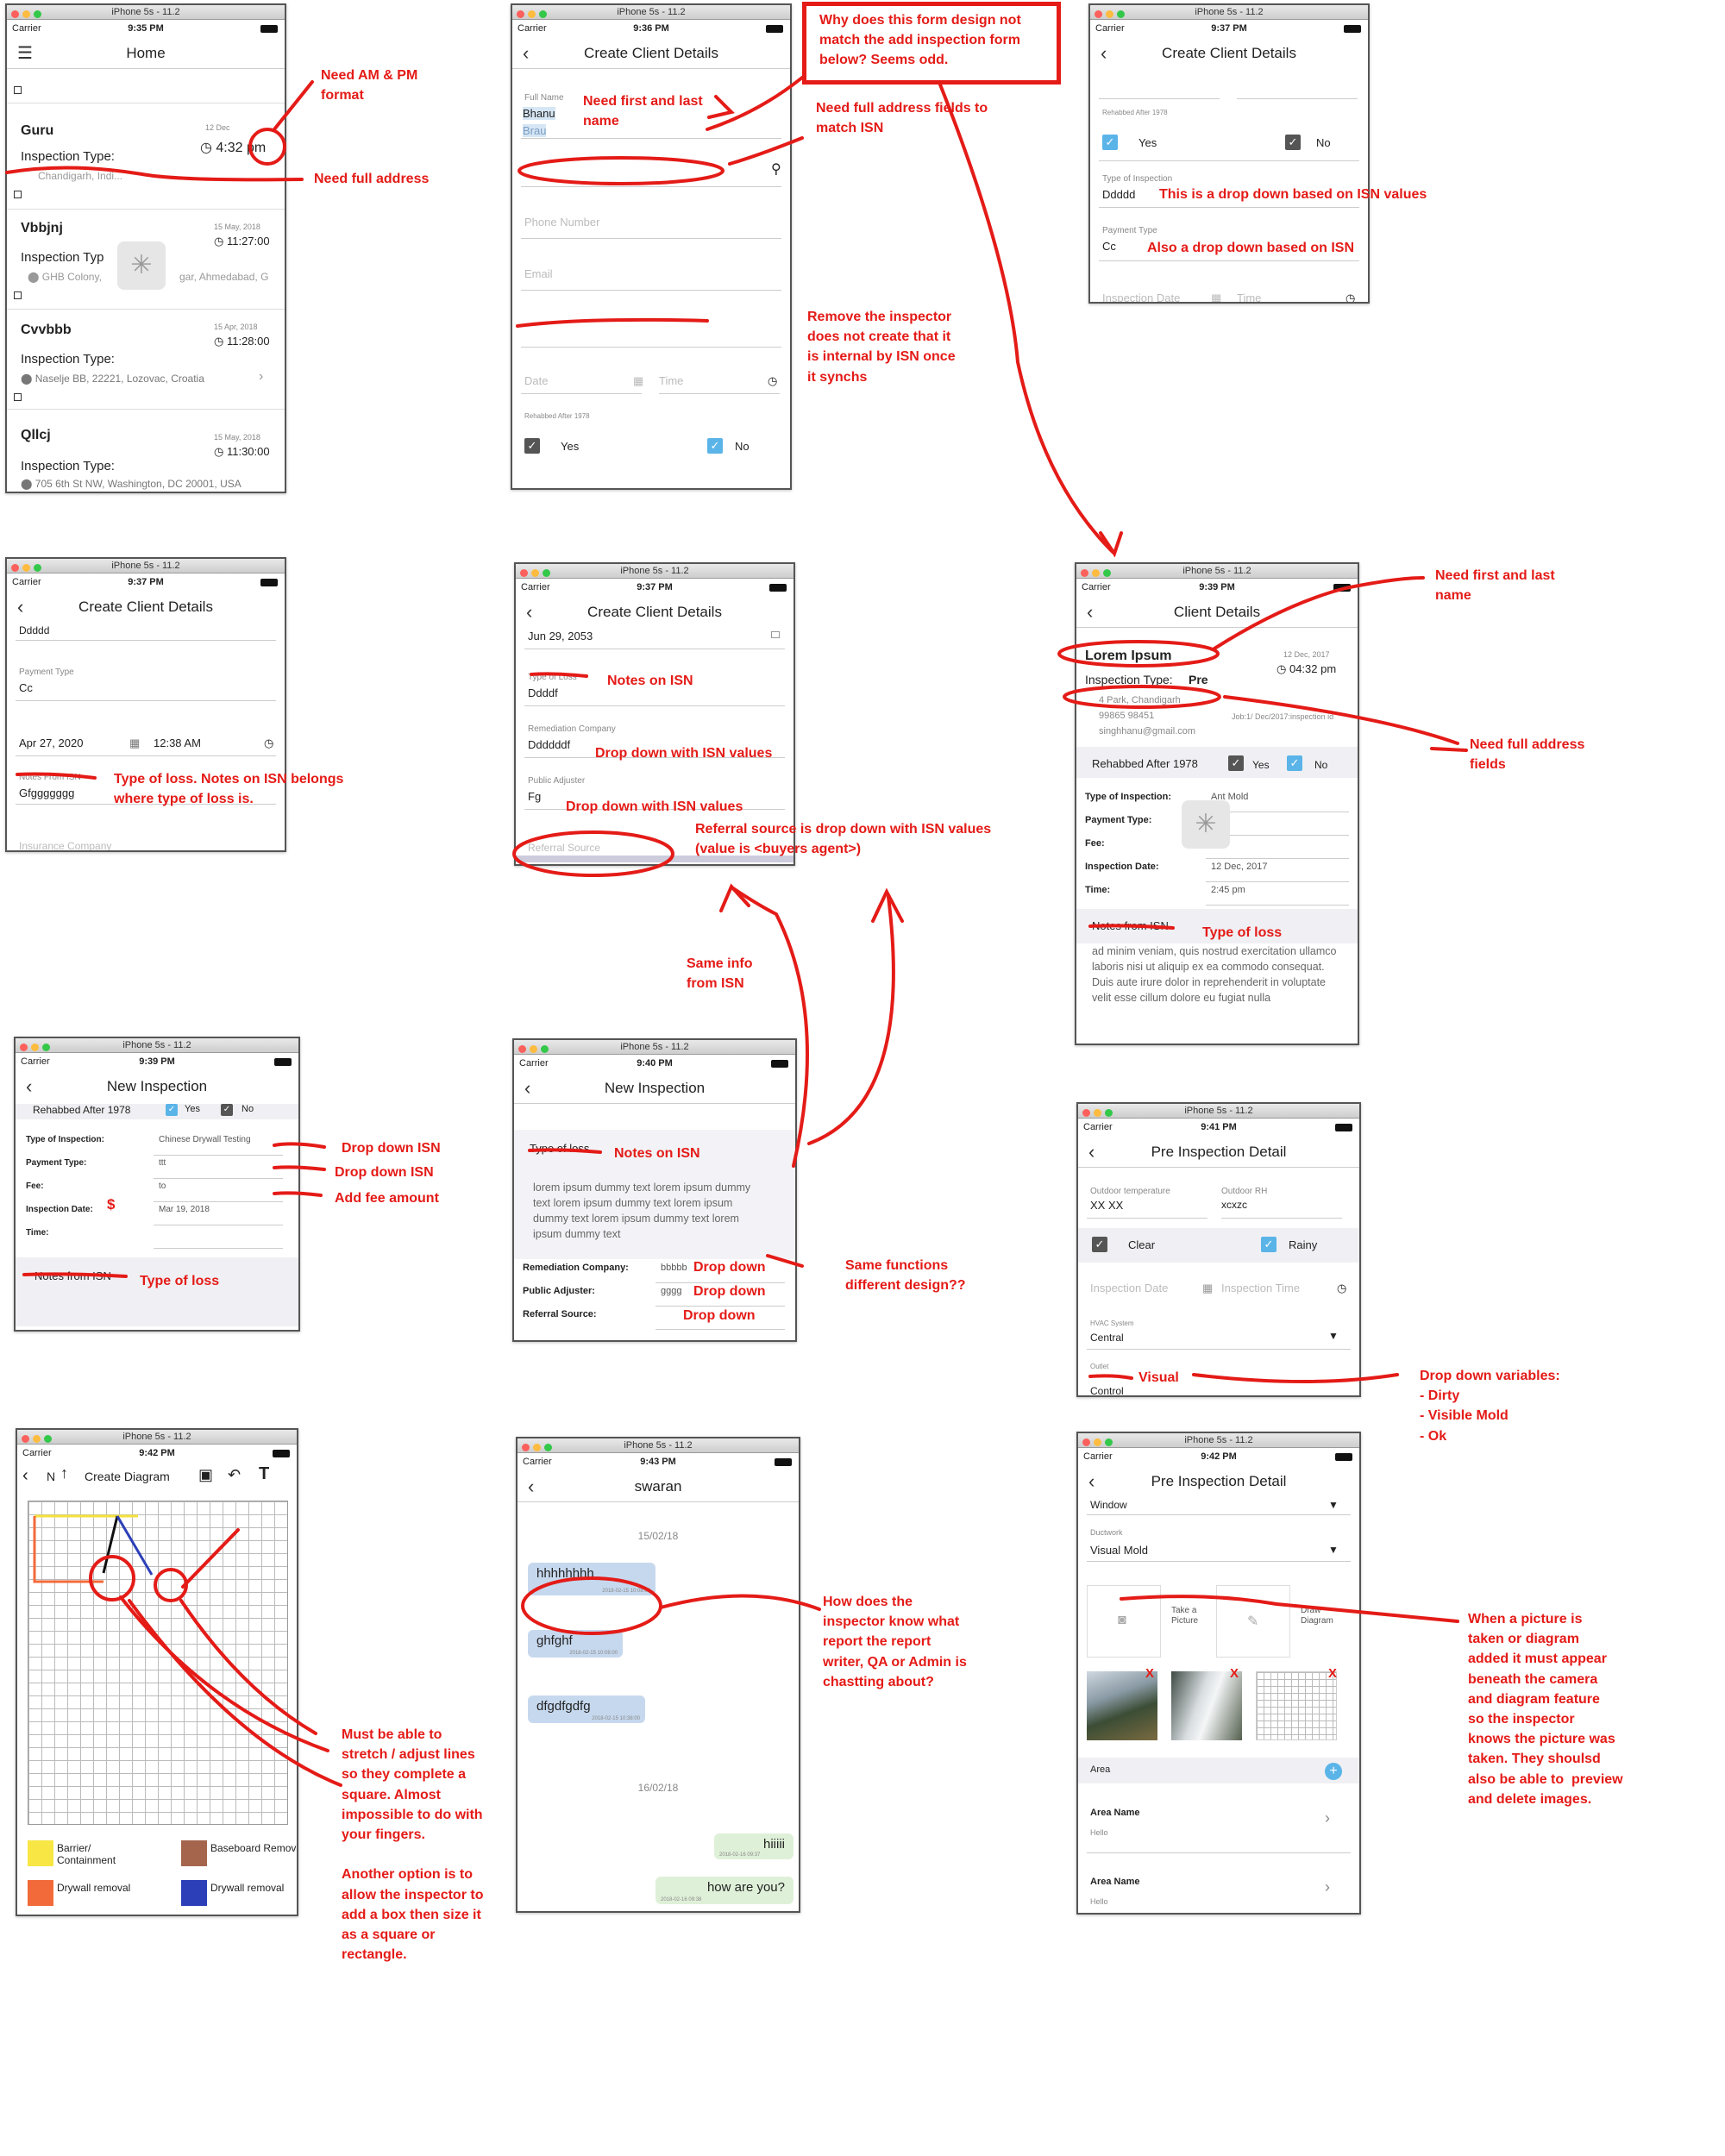 The height and width of the screenshot is (2156, 1725). I want to click on chat-bubble: ghfghf 2018-02-15 10:08:00, so click(576, 1644).